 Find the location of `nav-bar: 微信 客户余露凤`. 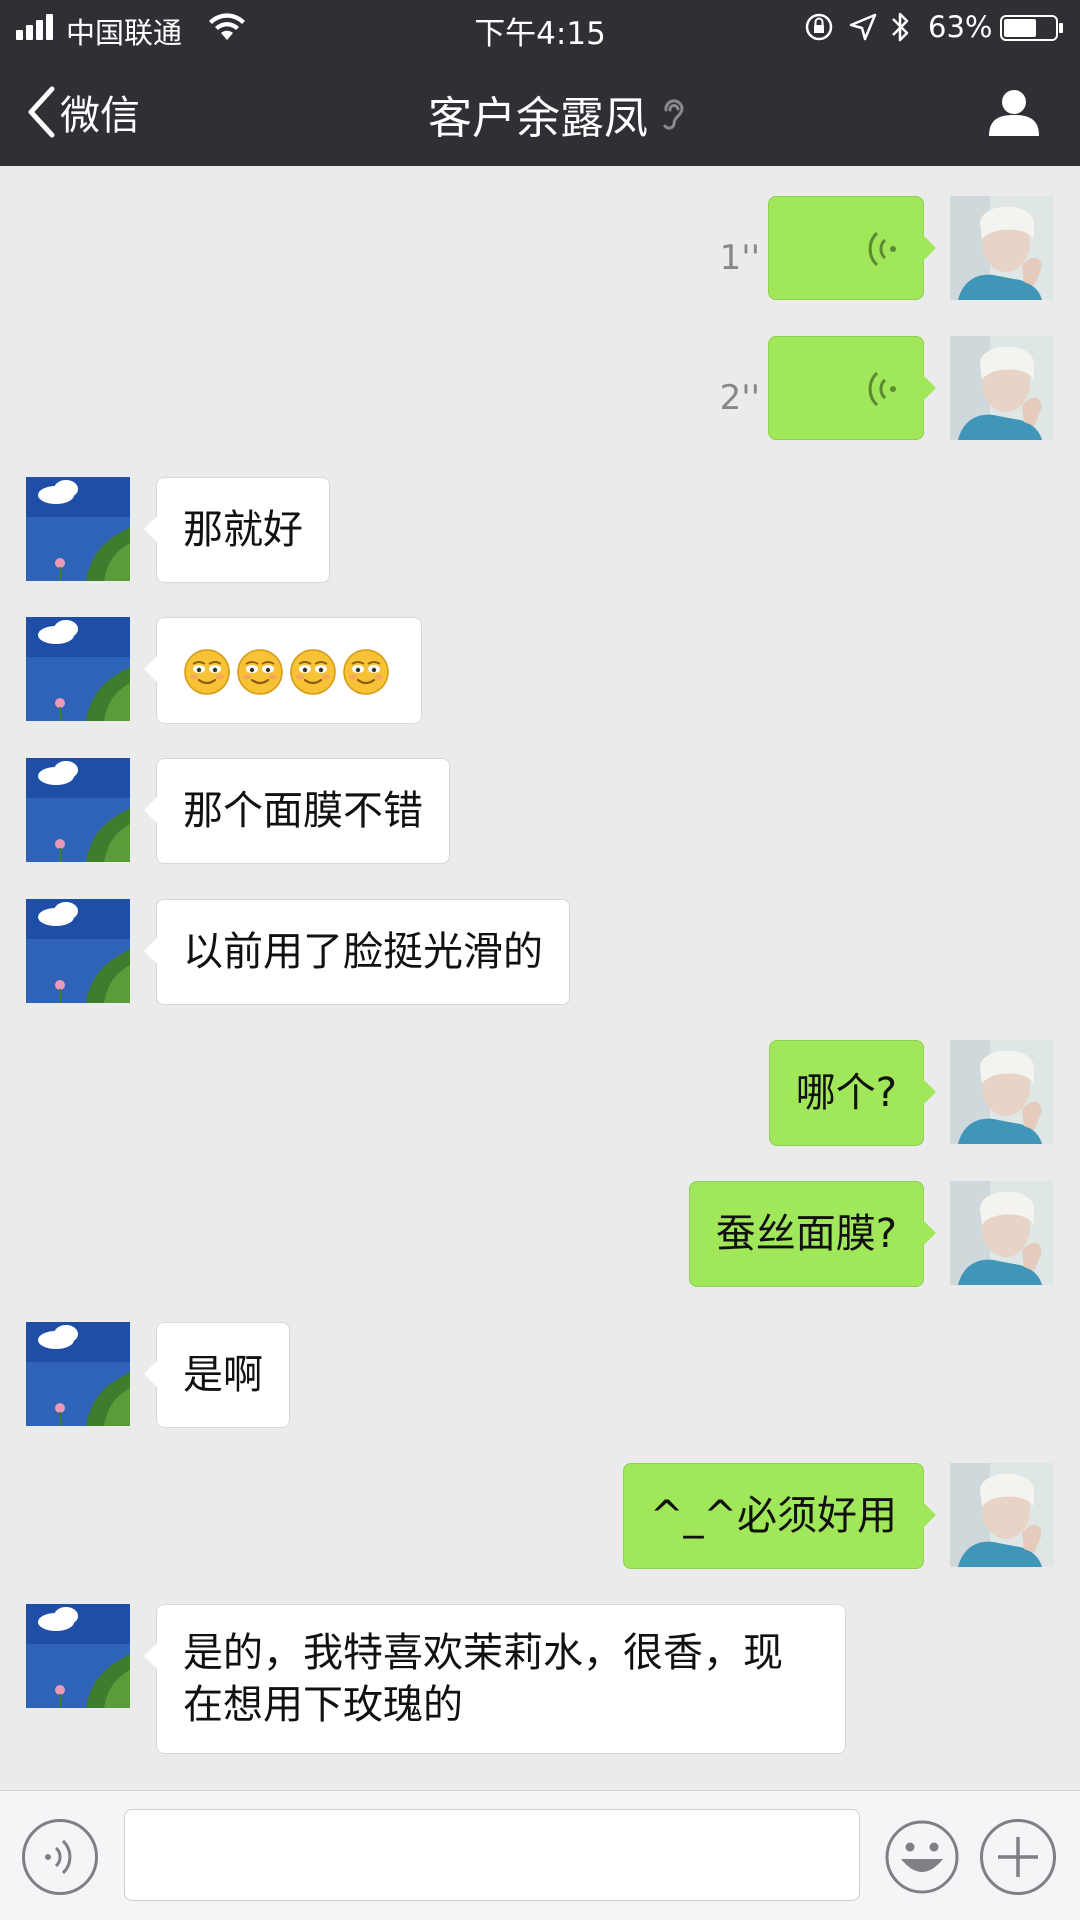

nav-bar: 微信 客户余露凤 is located at coordinates (540, 111).